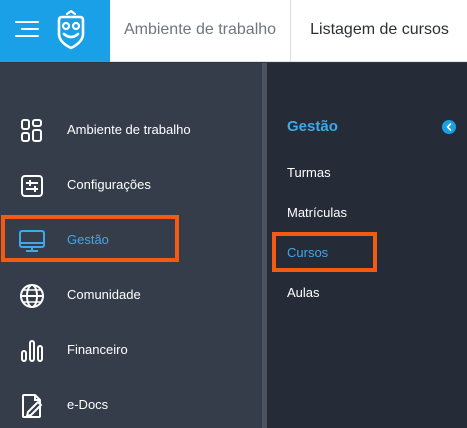 The image size is (467, 428). Describe the element at coordinates (131, 403) in the screenshot. I see `sidebar-item-edocs: e-Docs` at that location.